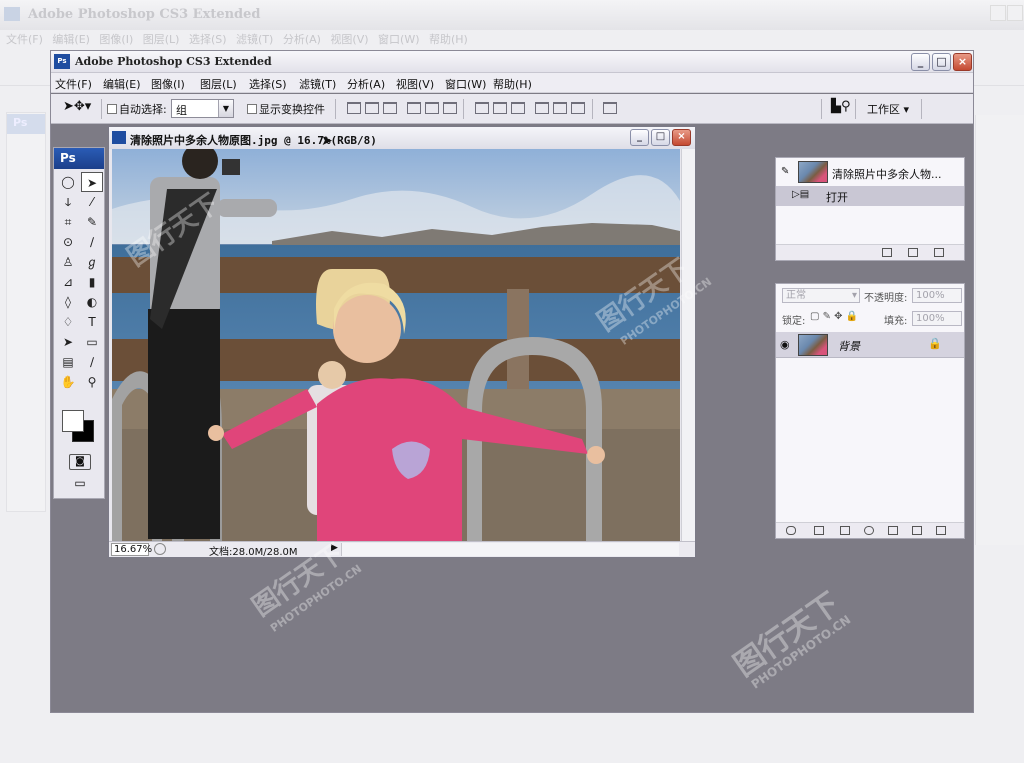 Image resolution: width=1024 pixels, height=763 pixels. I want to click on layer-row-background: ◉ 背景 🔒, so click(870, 345).